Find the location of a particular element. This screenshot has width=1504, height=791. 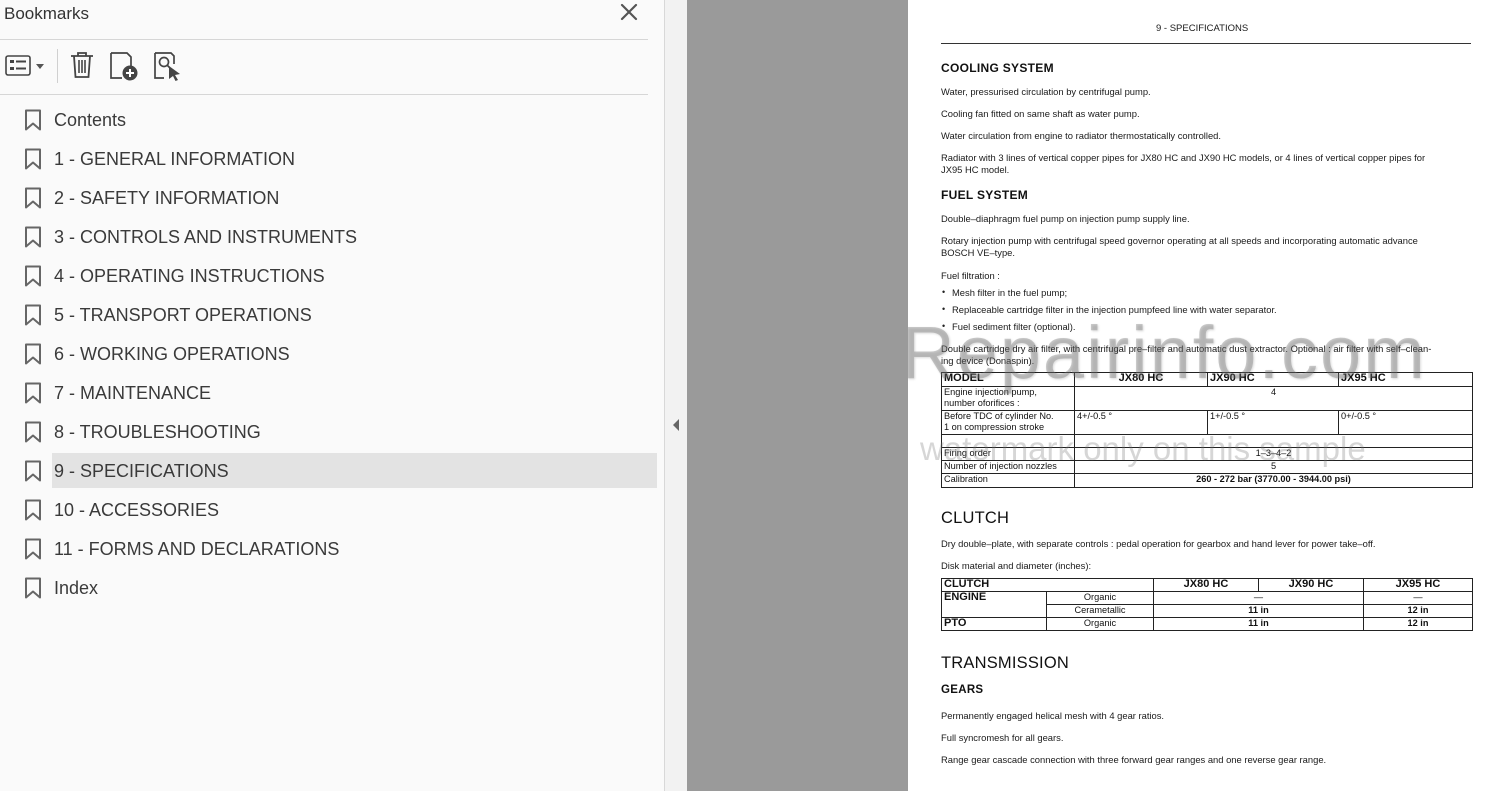

panel-splitter is located at coordinates (675, 395).